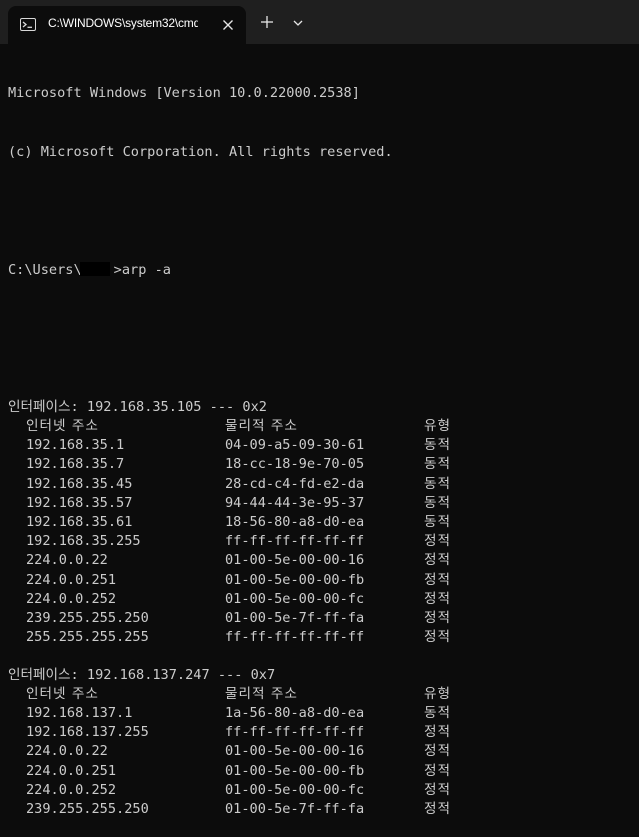 This screenshot has height=837, width=639. I want to click on prompt-prefix: C:\Users\, so click(45, 269).